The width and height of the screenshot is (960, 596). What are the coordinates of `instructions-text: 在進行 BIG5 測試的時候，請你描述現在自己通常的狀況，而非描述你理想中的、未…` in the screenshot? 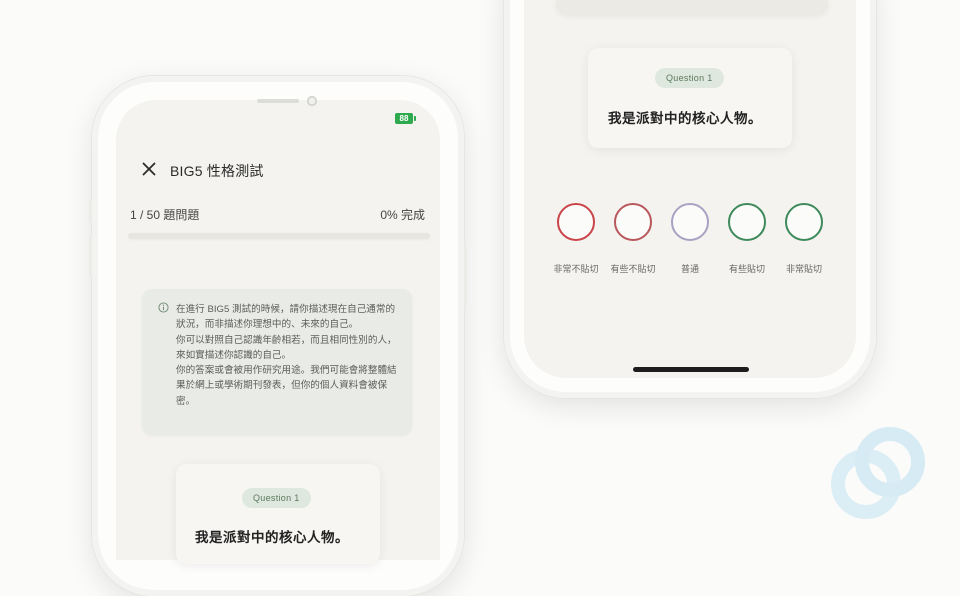 It's located at (289, 355).